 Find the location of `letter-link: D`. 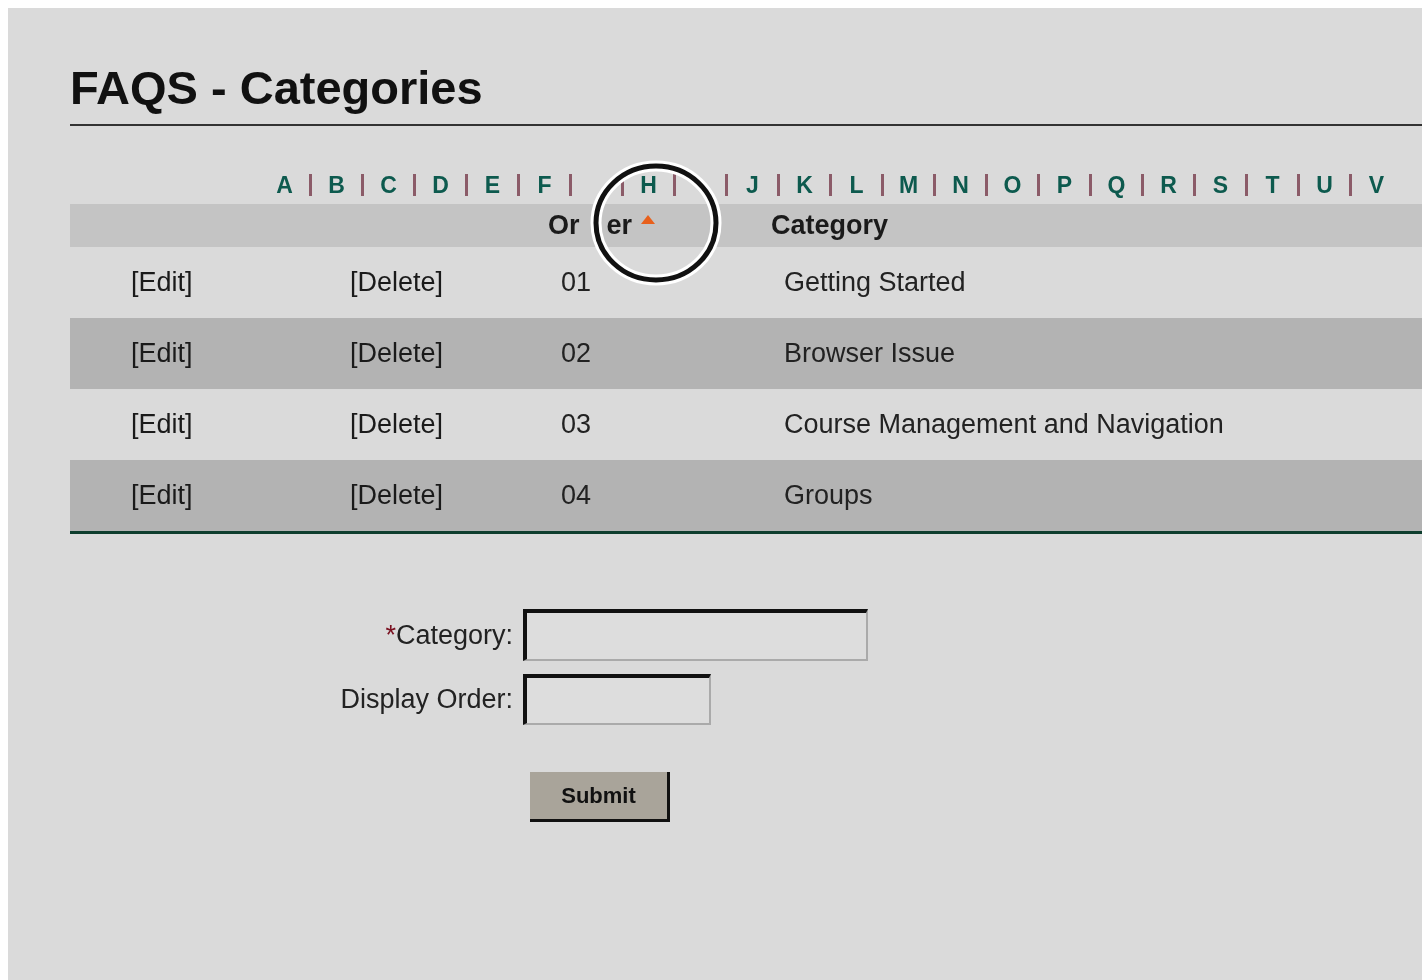

letter-link: D is located at coordinates (440, 185).